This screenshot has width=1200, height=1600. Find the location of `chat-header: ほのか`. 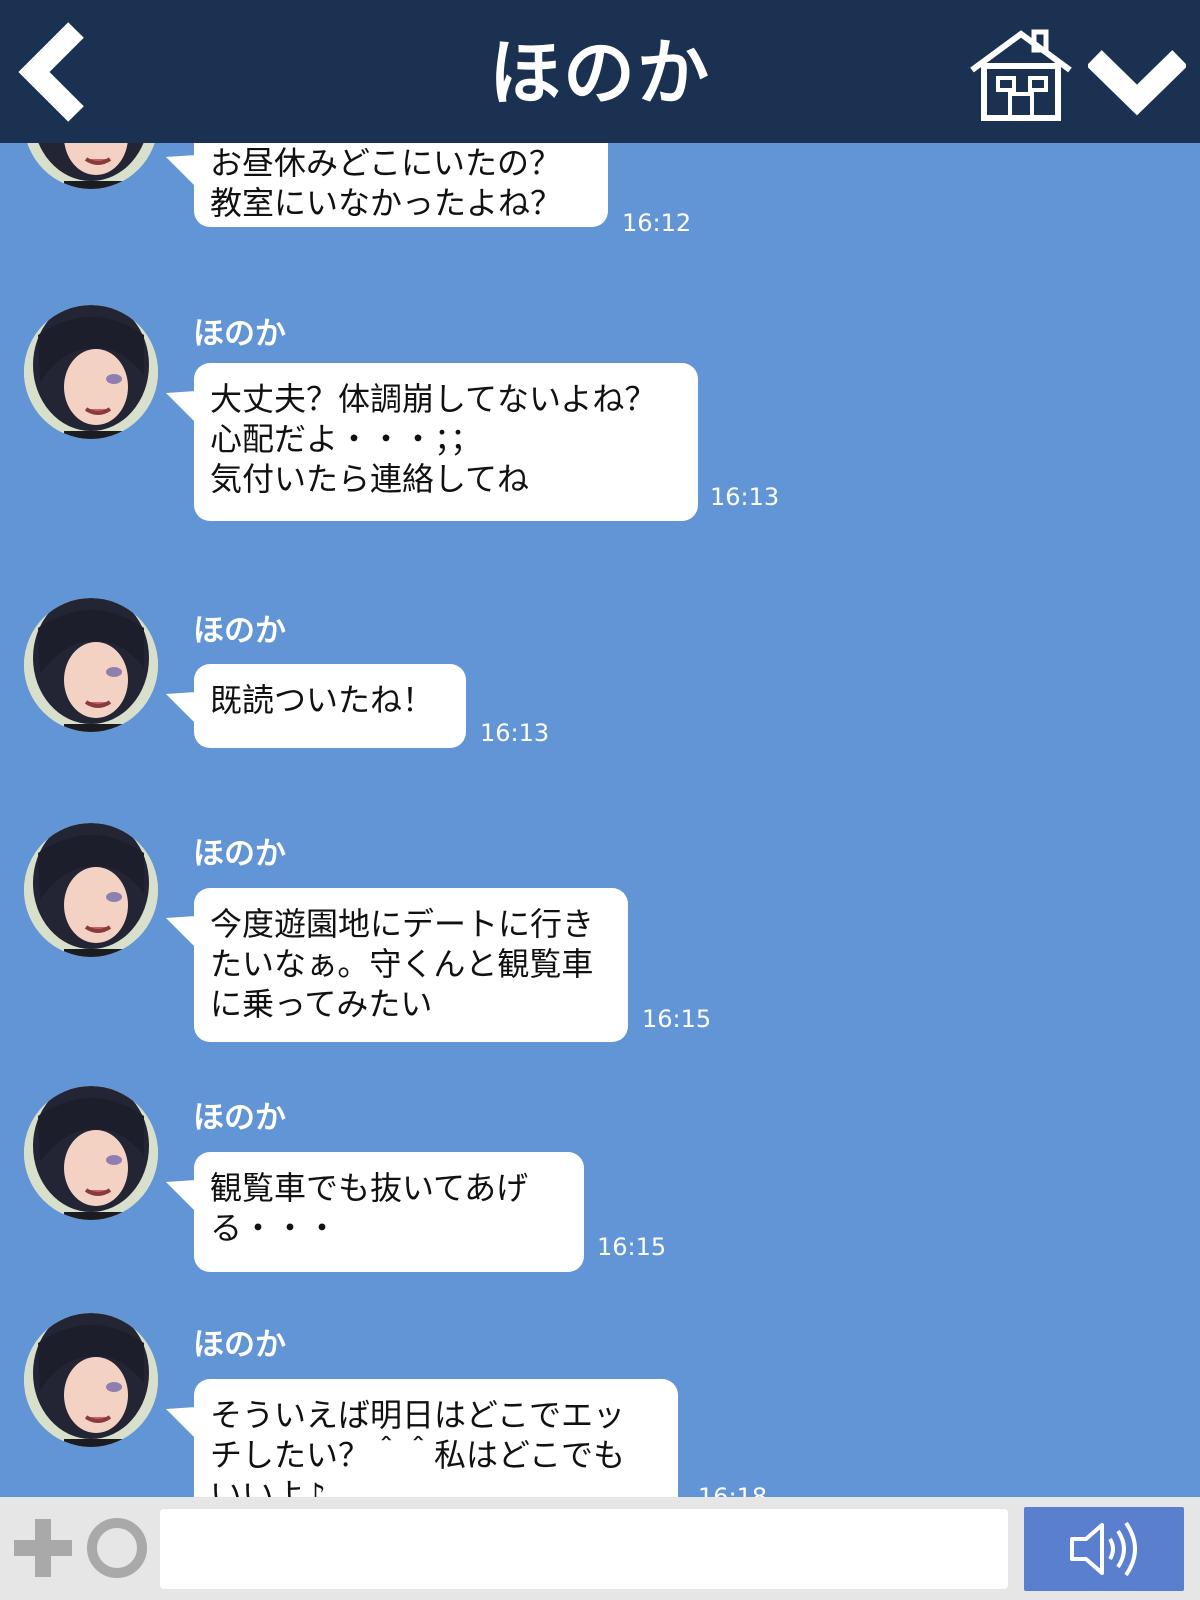

chat-header: ほのか is located at coordinates (600, 71).